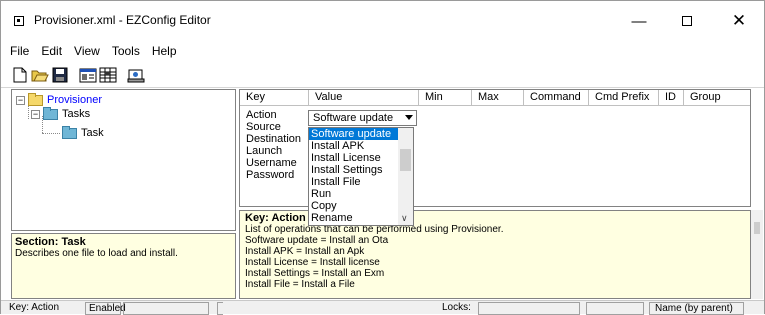  I want to click on new-file-icon, so click(20, 75).